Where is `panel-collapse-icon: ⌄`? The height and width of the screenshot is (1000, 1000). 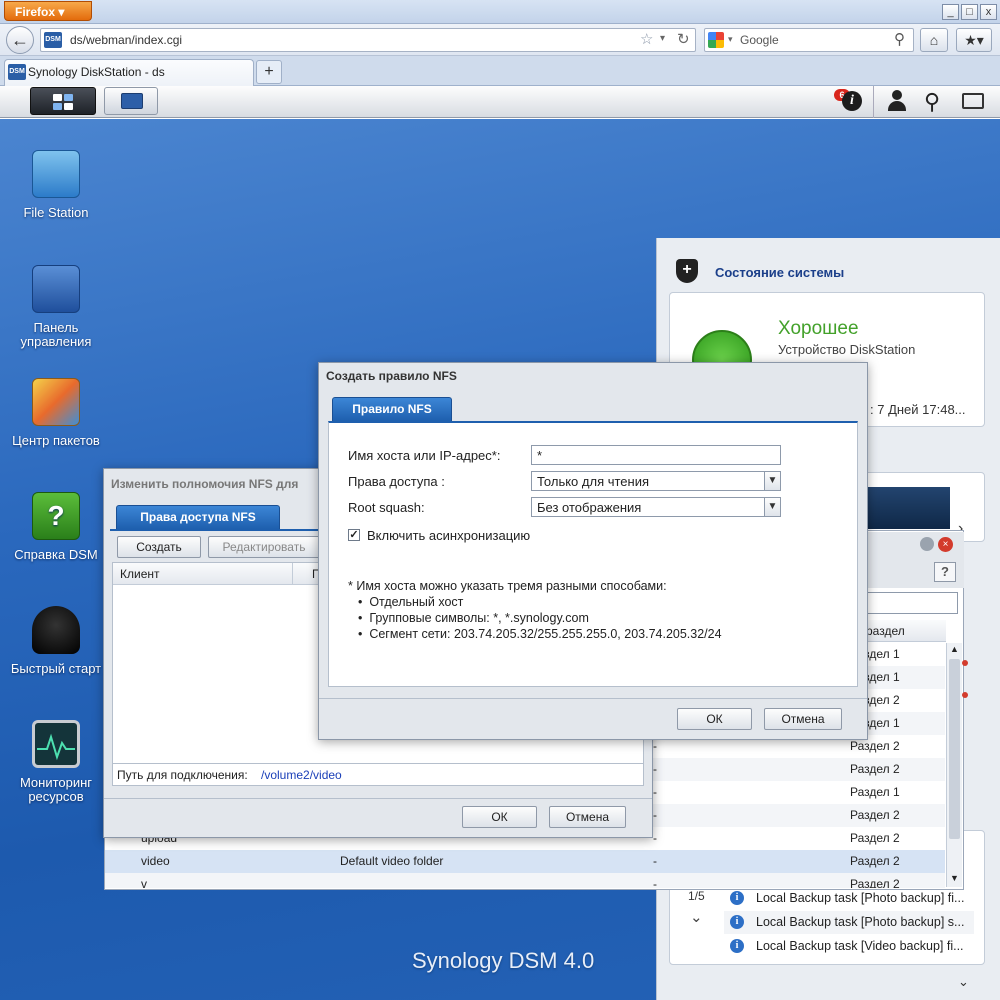 panel-collapse-icon: ⌄ is located at coordinates (963, 982).